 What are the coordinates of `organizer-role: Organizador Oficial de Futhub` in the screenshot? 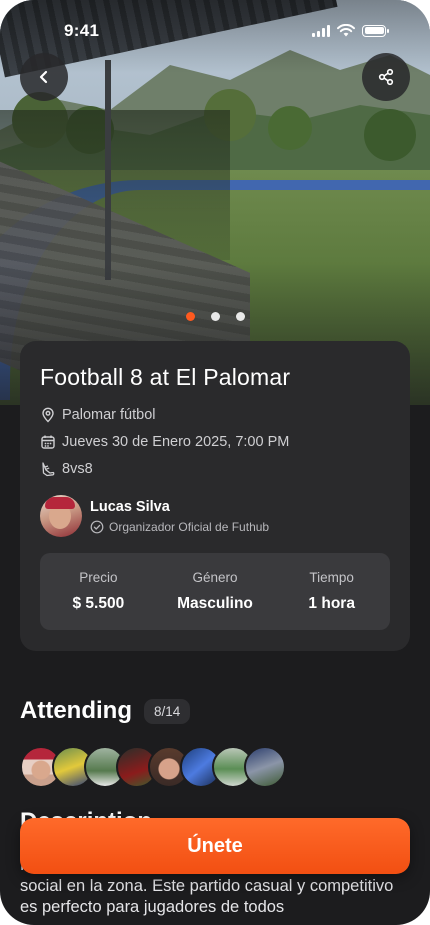 It's located at (189, 526).